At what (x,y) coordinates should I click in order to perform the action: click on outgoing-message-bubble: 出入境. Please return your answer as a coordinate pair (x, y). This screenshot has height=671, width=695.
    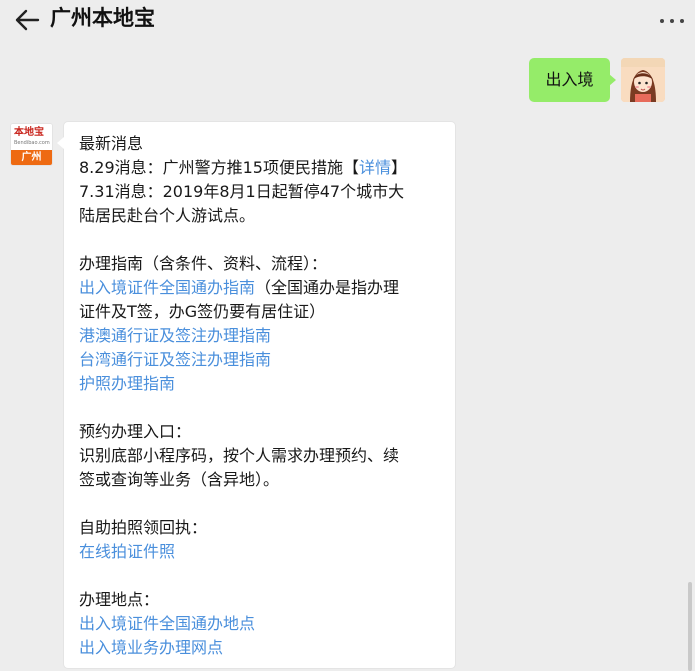
    Looking at the image, I should click on (572, 80).